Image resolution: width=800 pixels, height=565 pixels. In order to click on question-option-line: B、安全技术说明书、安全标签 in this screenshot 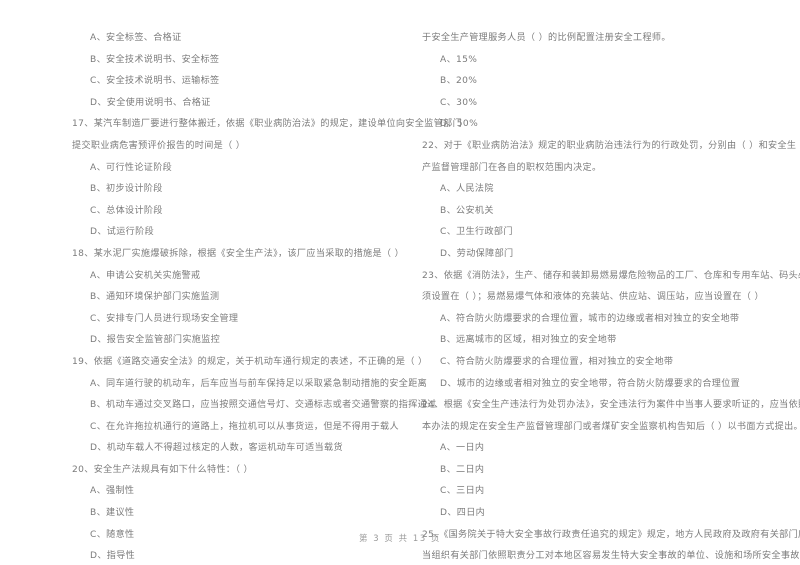, I will do `click(155, 59)`.